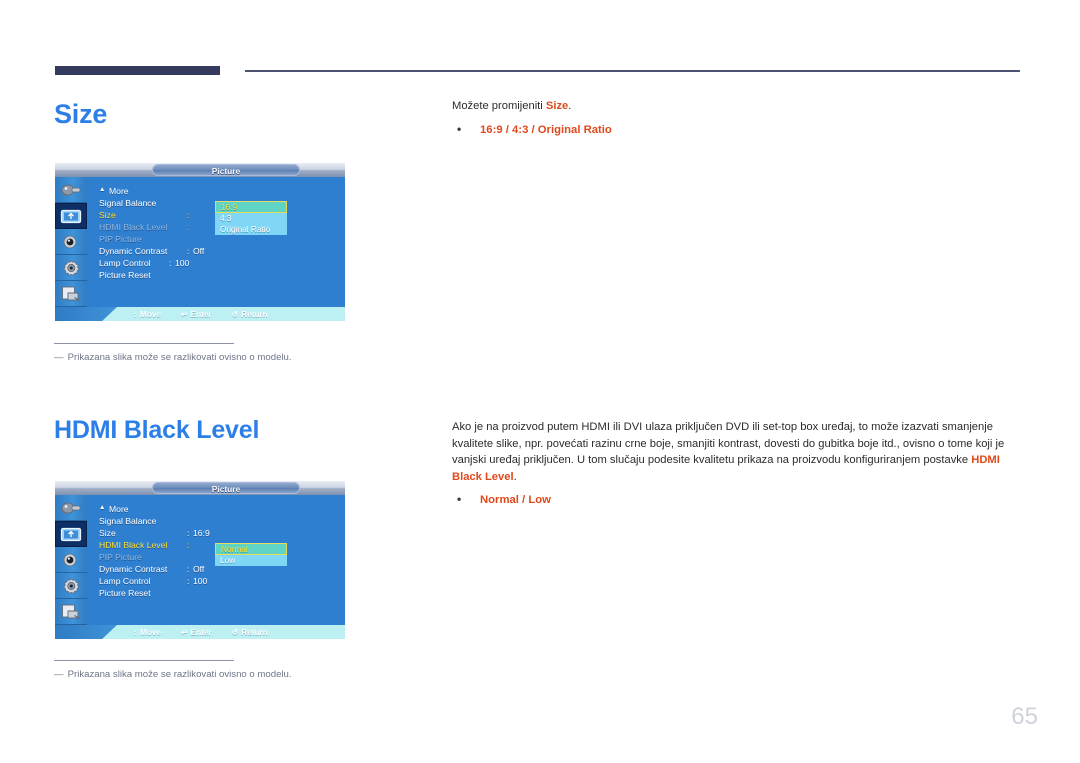  I want to click on osd-row-label: Size, so click(107, 533).